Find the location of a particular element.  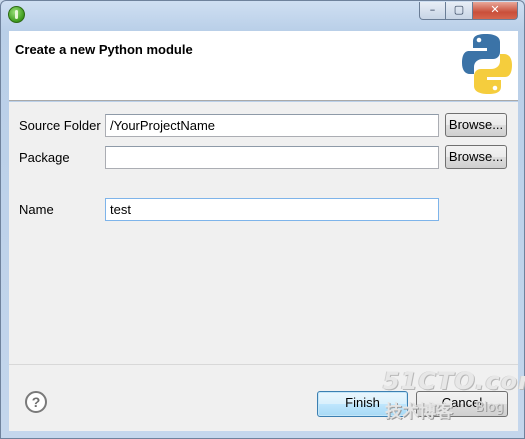

finish-button: Finish is located at coordinates (362, 404).